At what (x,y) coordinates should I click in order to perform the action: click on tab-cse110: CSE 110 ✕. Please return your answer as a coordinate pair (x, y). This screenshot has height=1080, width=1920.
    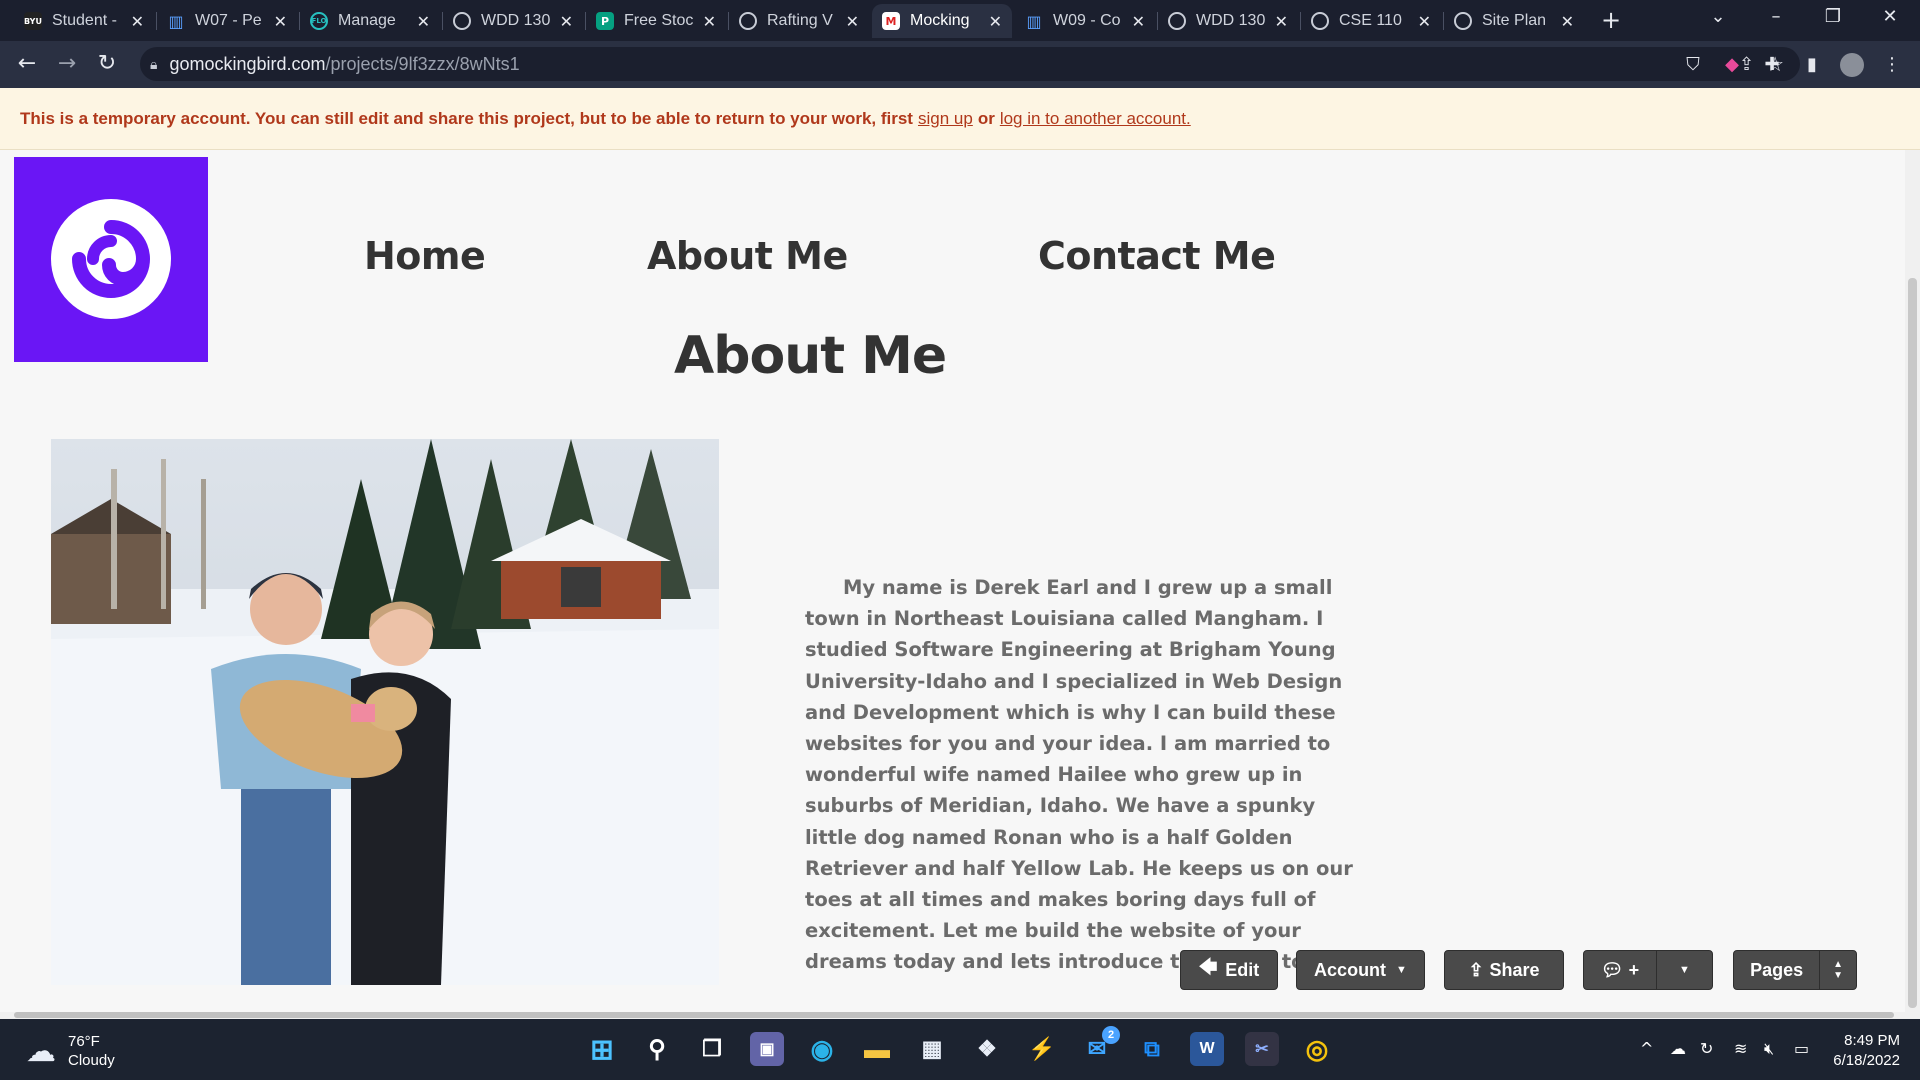
    Looking at the image, I should click on (1371, 21).